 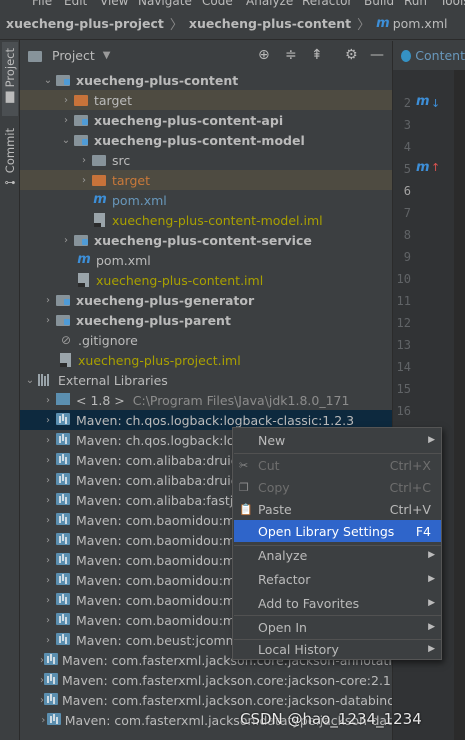 I want to click on editor-text-area, so click(x=459, y=405).